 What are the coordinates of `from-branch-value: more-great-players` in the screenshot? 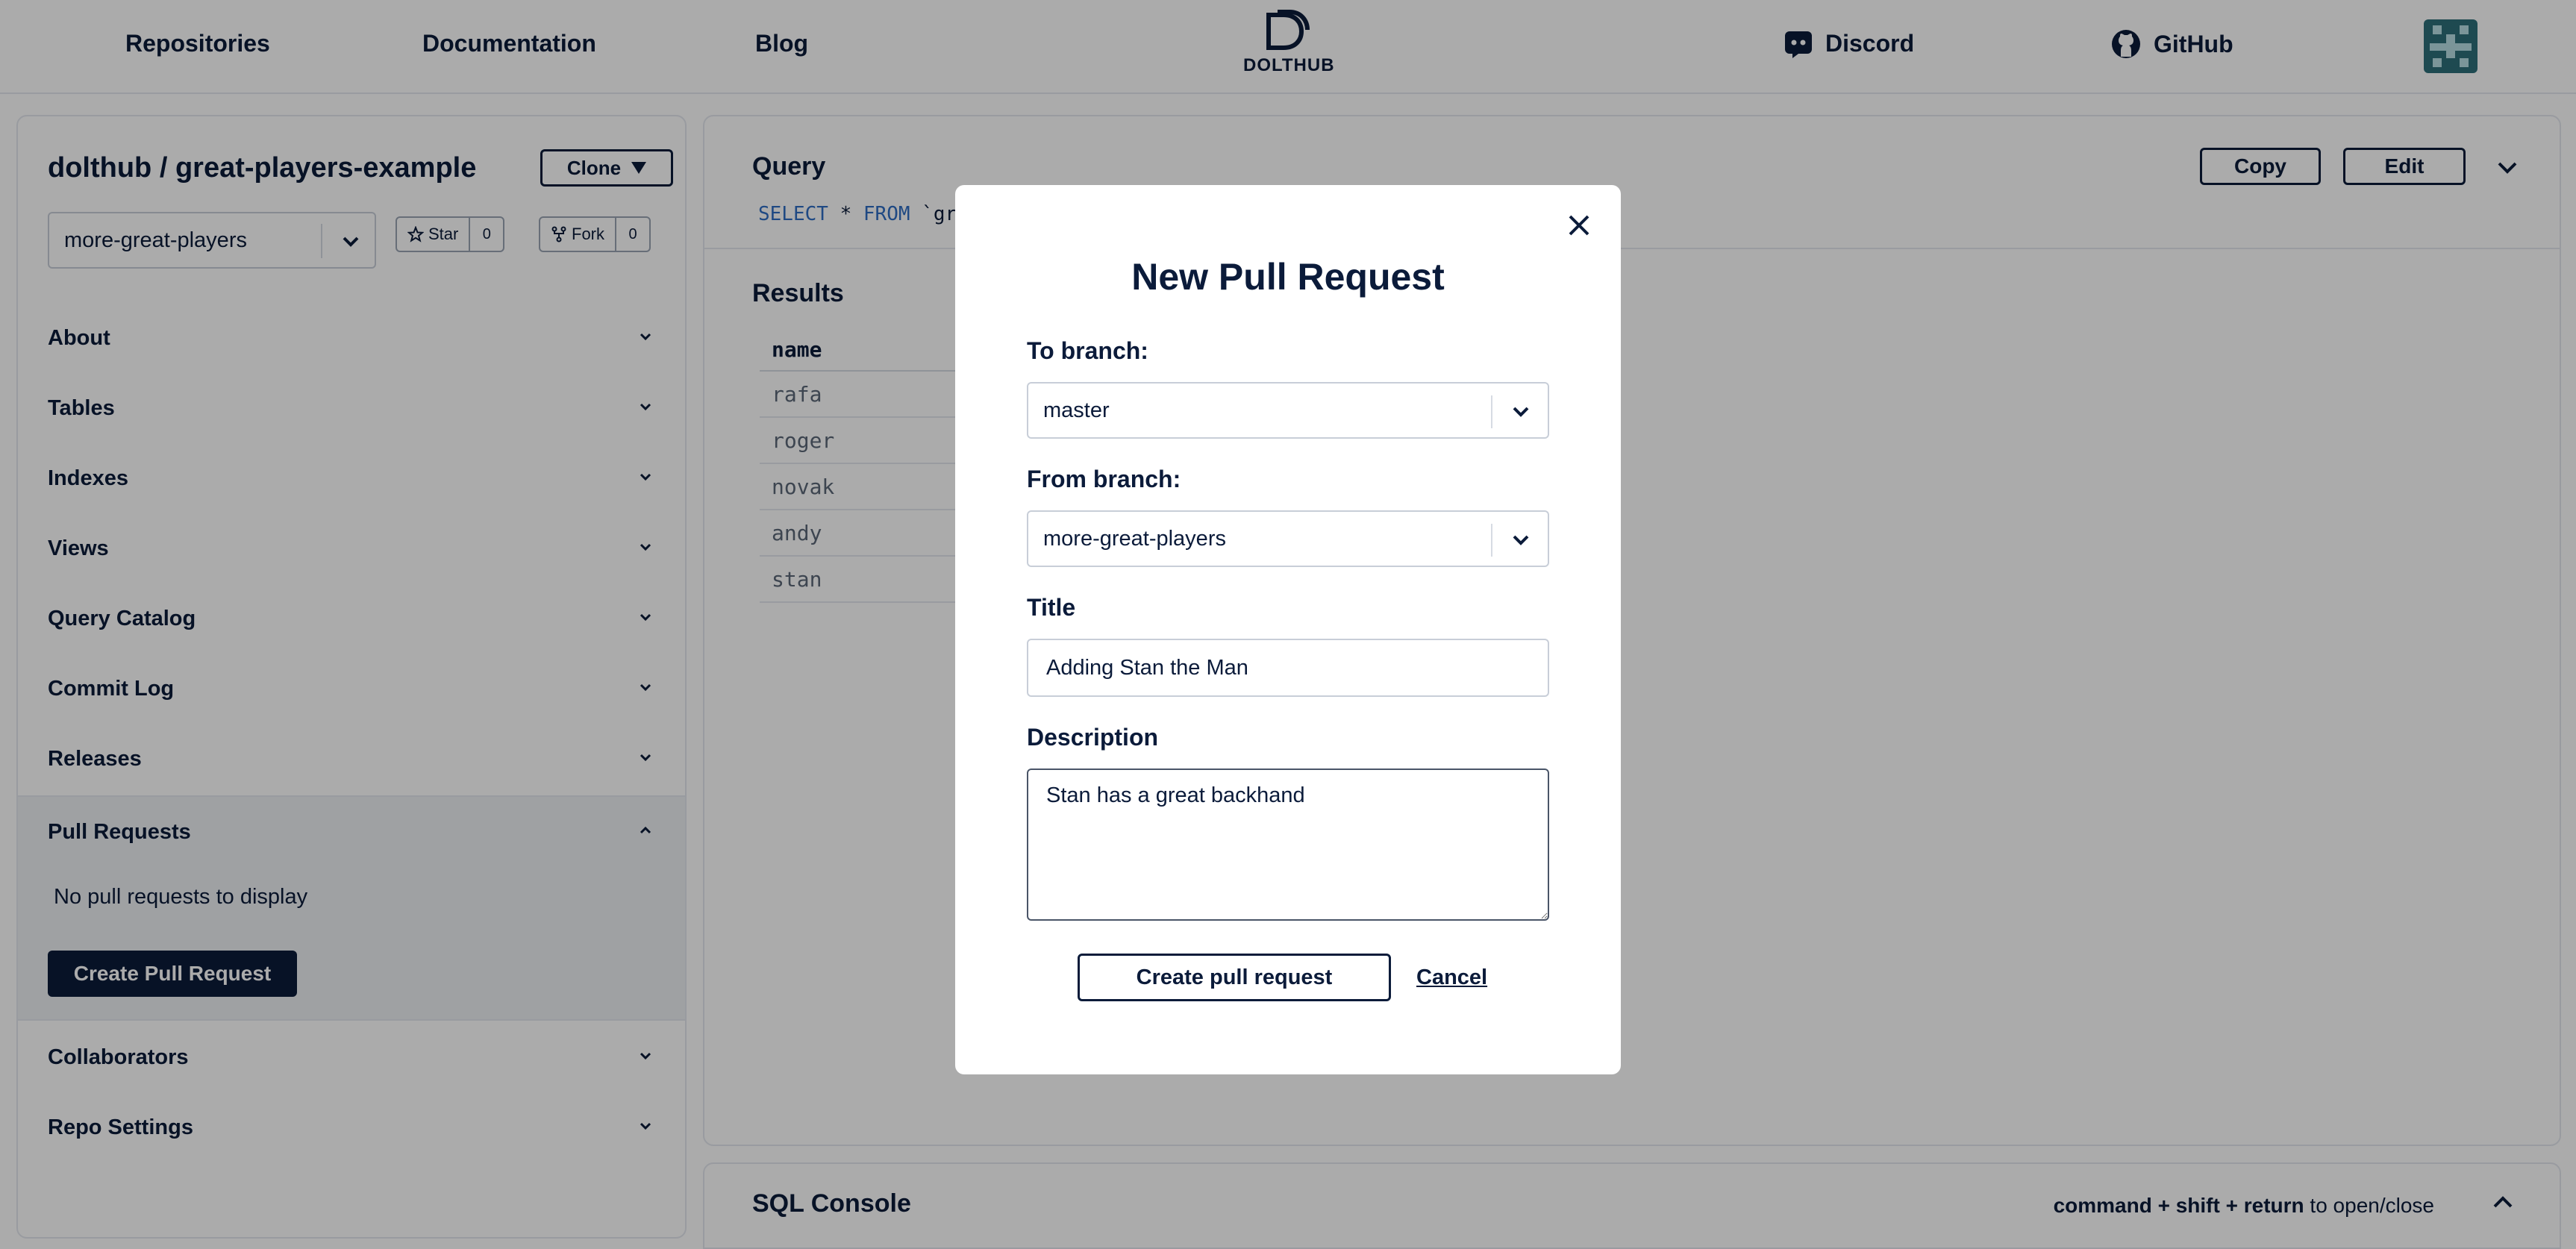 It's located at (1134, 538).